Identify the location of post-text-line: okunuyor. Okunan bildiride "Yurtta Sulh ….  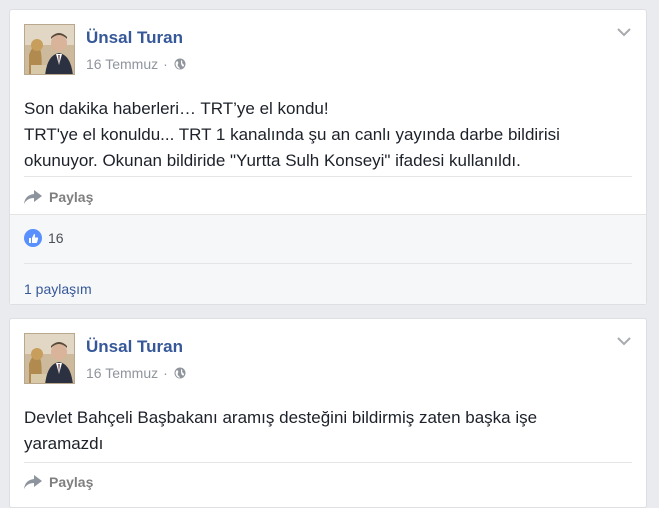
(272, 160).